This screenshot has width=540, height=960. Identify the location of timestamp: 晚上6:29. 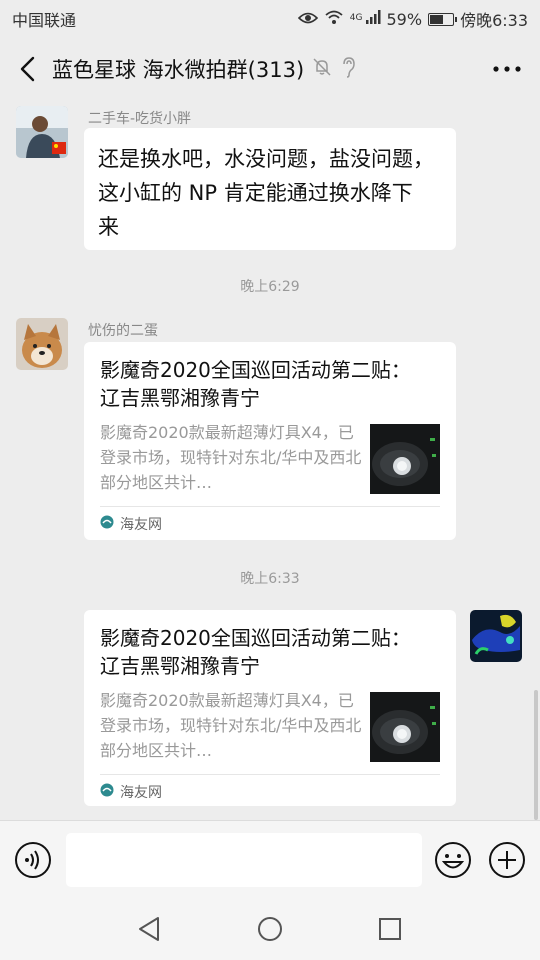
(270, 287).